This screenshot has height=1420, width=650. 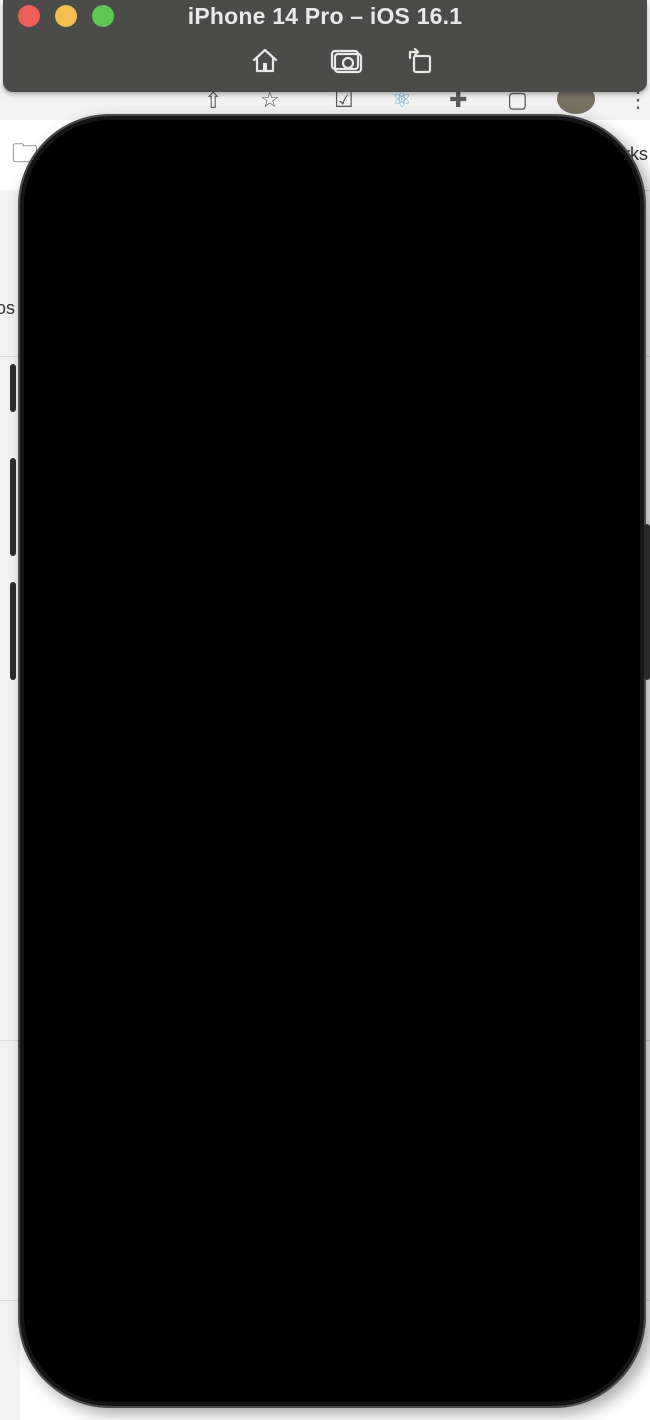 I want to click on camera-icon, so click(x=346, y=61).